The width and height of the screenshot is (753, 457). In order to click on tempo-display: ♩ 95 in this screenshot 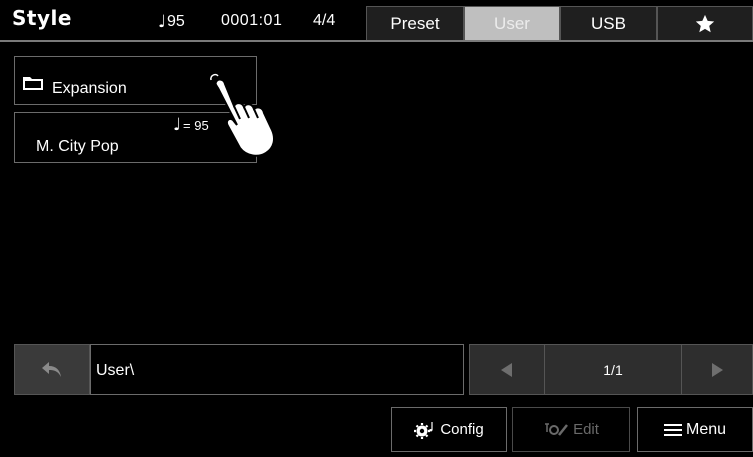, I will do `click(171, 22)`.